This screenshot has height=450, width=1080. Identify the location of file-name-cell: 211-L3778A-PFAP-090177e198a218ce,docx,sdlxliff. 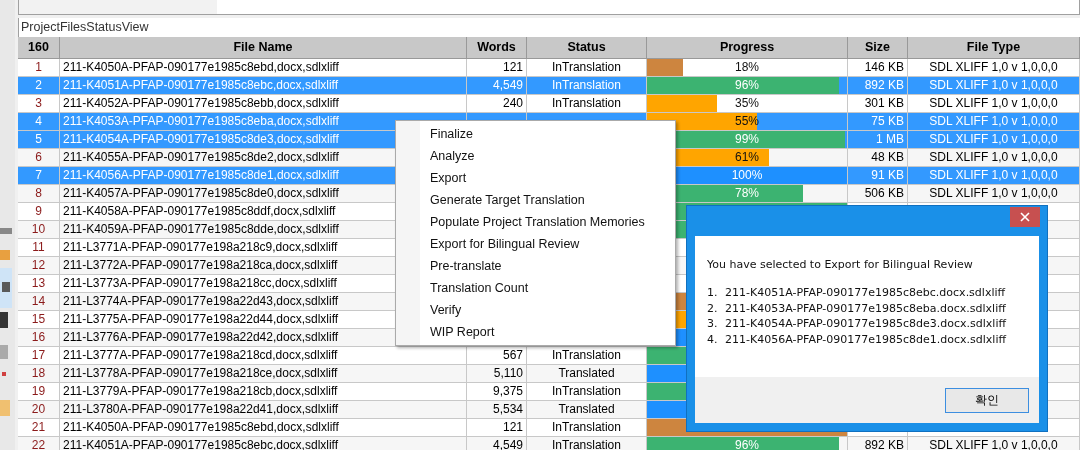
(263, 373).